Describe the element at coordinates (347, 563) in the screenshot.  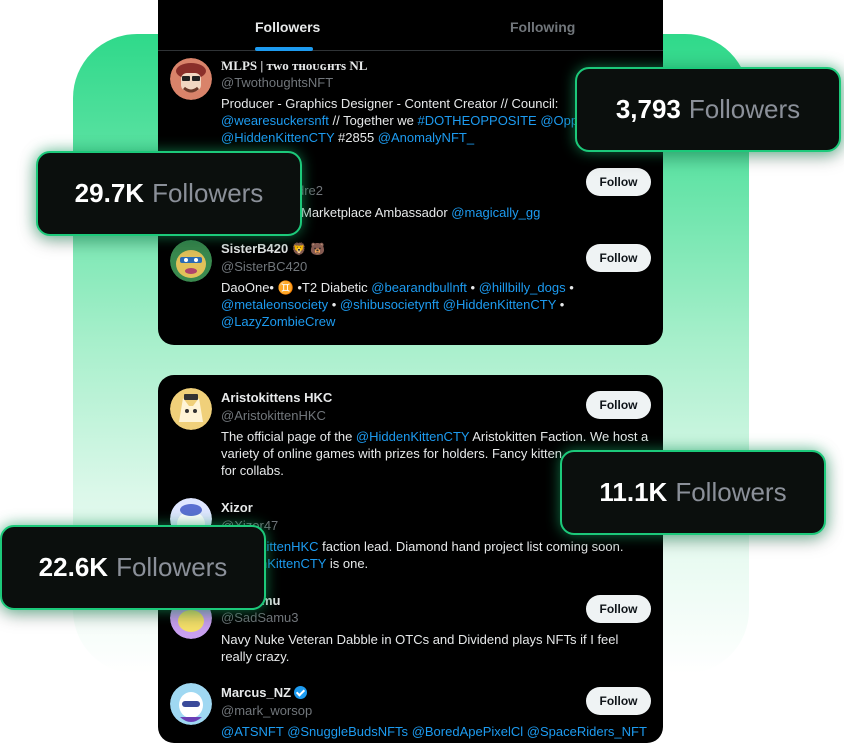
I see `bio-text: is one.` at that location.